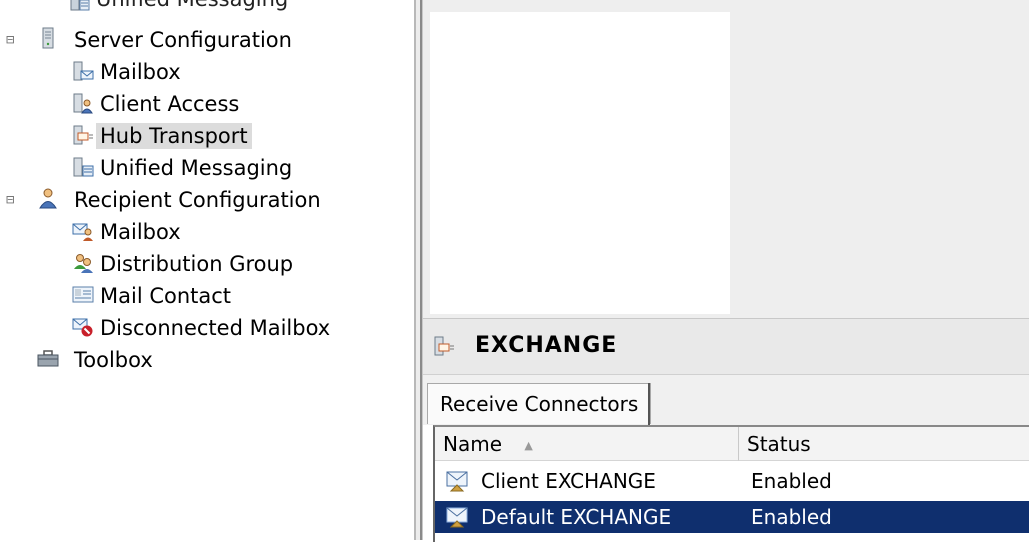 Image resolution: width=1029 pixels, height=542 pixels. Describe the element at coordinates (12, 40) in the screenshot. I see `collapse-toggle-server-configuration: ⊟` at that location.